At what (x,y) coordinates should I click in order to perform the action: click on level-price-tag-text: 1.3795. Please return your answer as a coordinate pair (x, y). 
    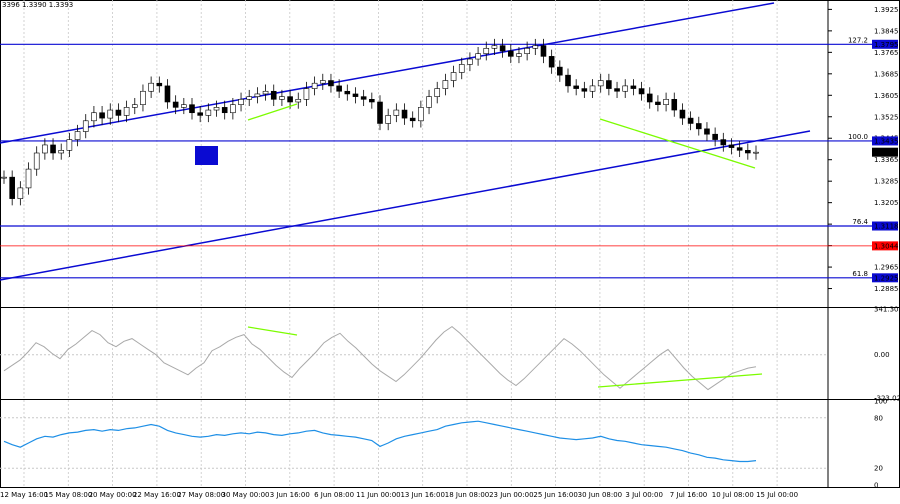
    Looking at the image, I should click on (886, 45).